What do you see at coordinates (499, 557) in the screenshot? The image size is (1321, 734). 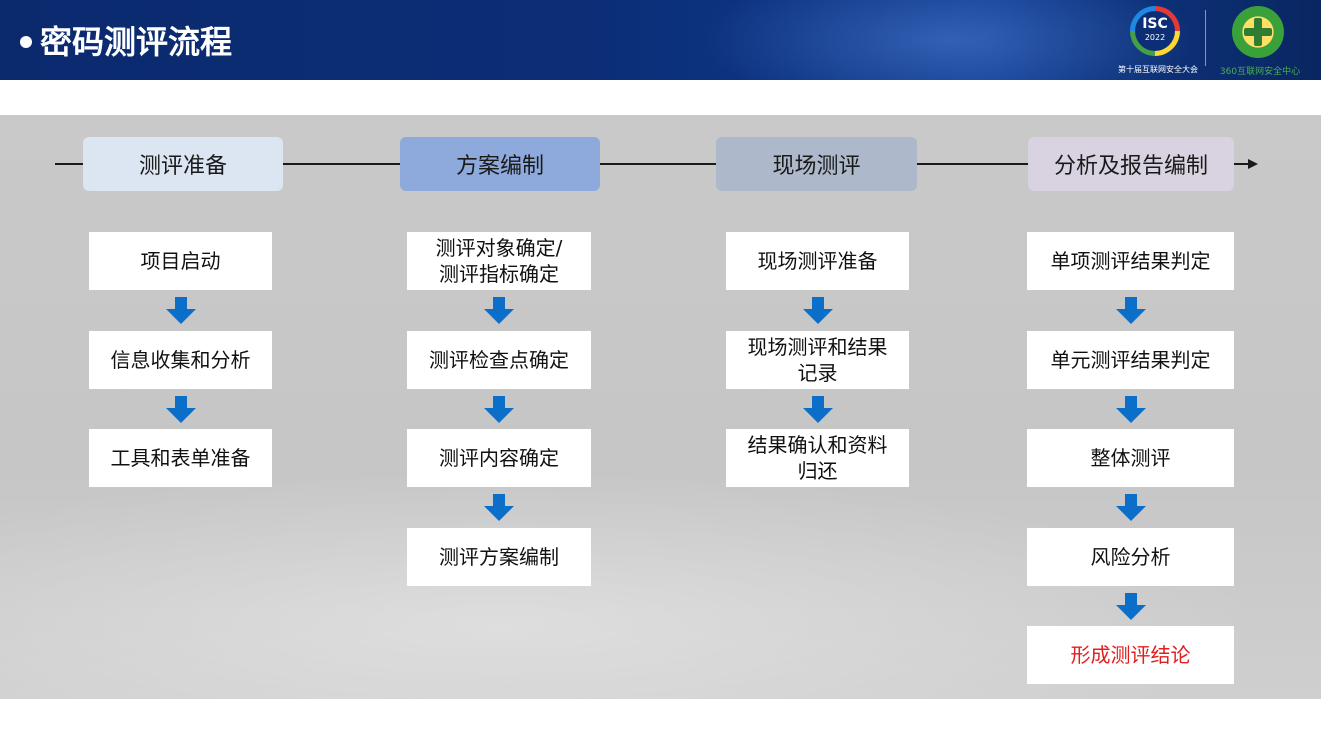 I see `step-box-2-4: 测评方案编制` at bounding box center [499, 557].